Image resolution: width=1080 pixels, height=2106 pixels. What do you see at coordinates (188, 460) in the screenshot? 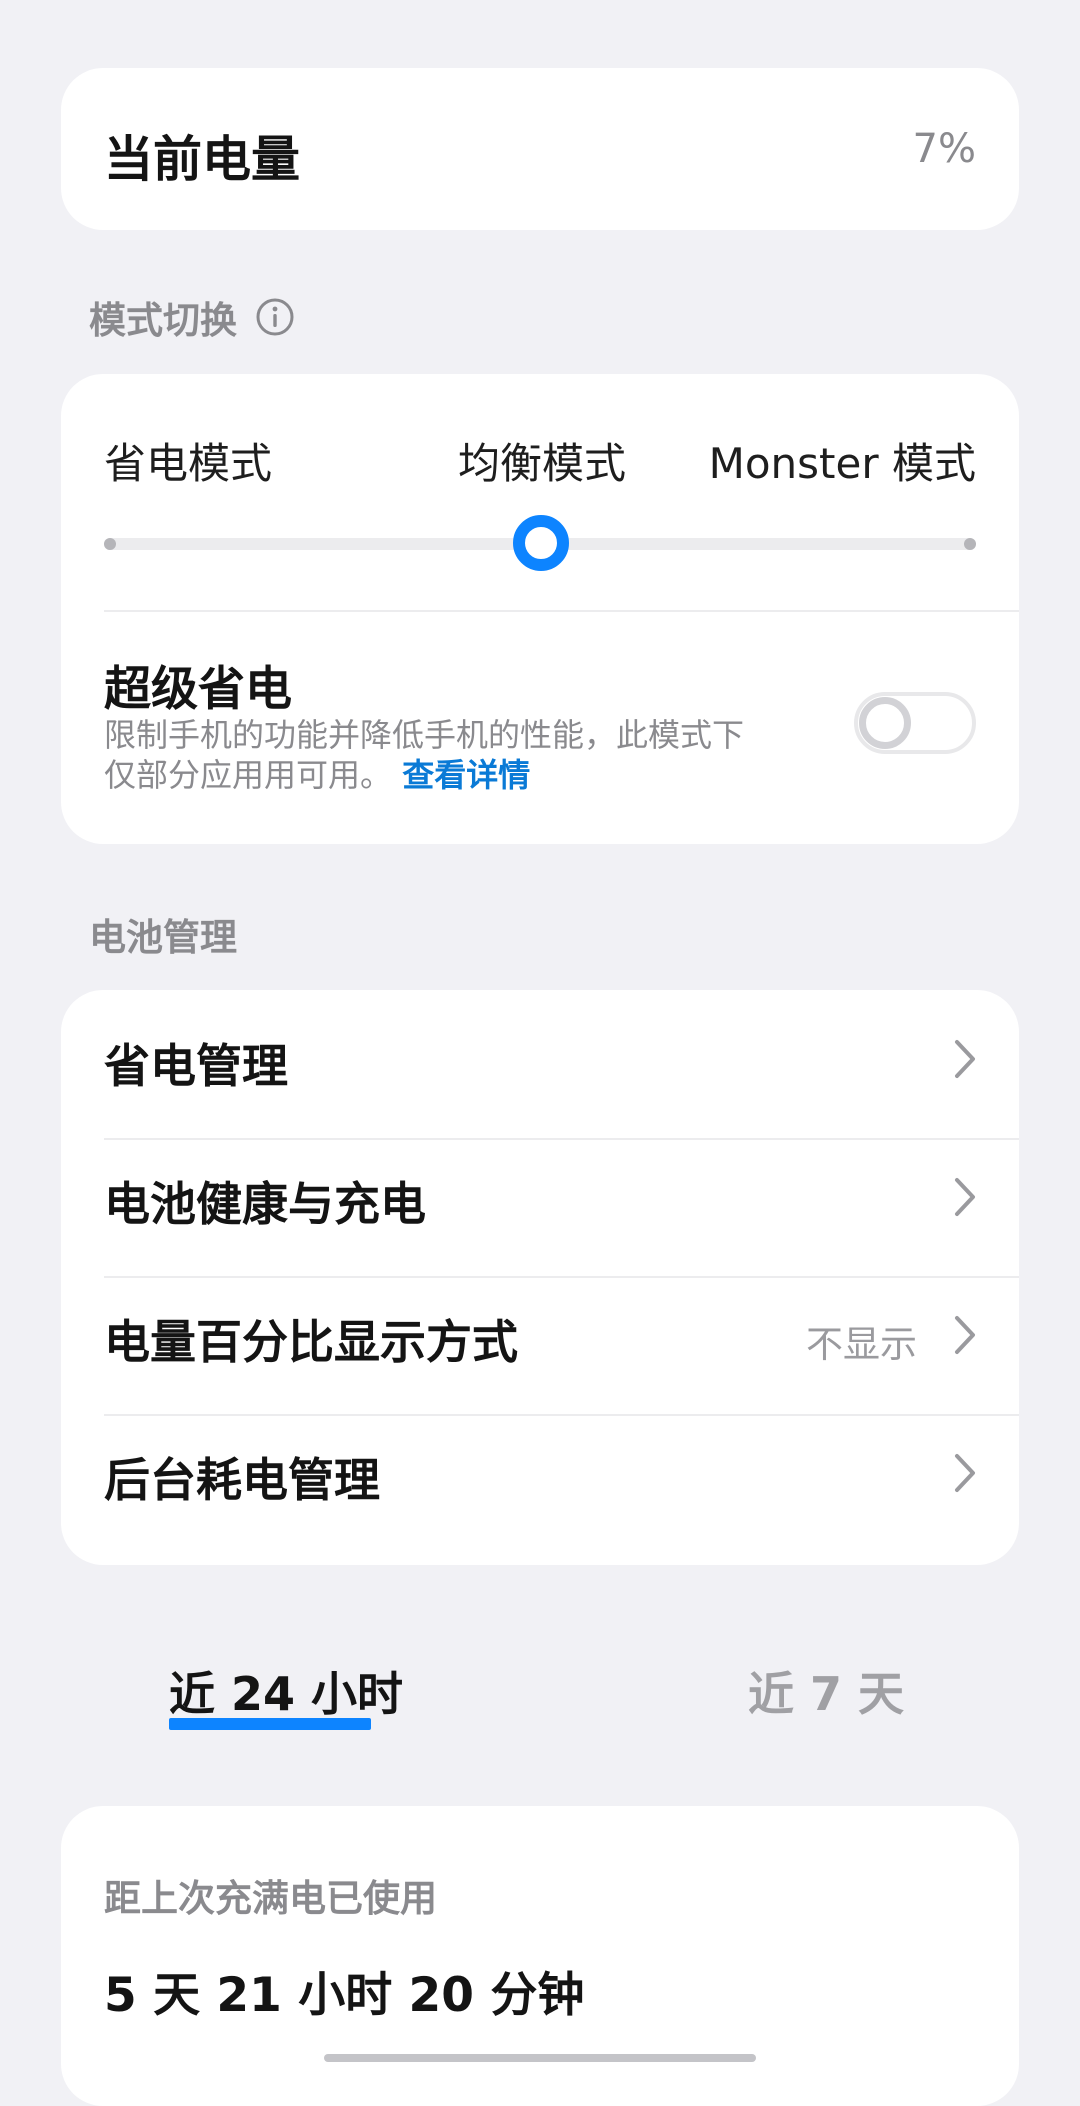
I see `mode-label-power-saving: 省电模式` at bounding box center [188, 460].